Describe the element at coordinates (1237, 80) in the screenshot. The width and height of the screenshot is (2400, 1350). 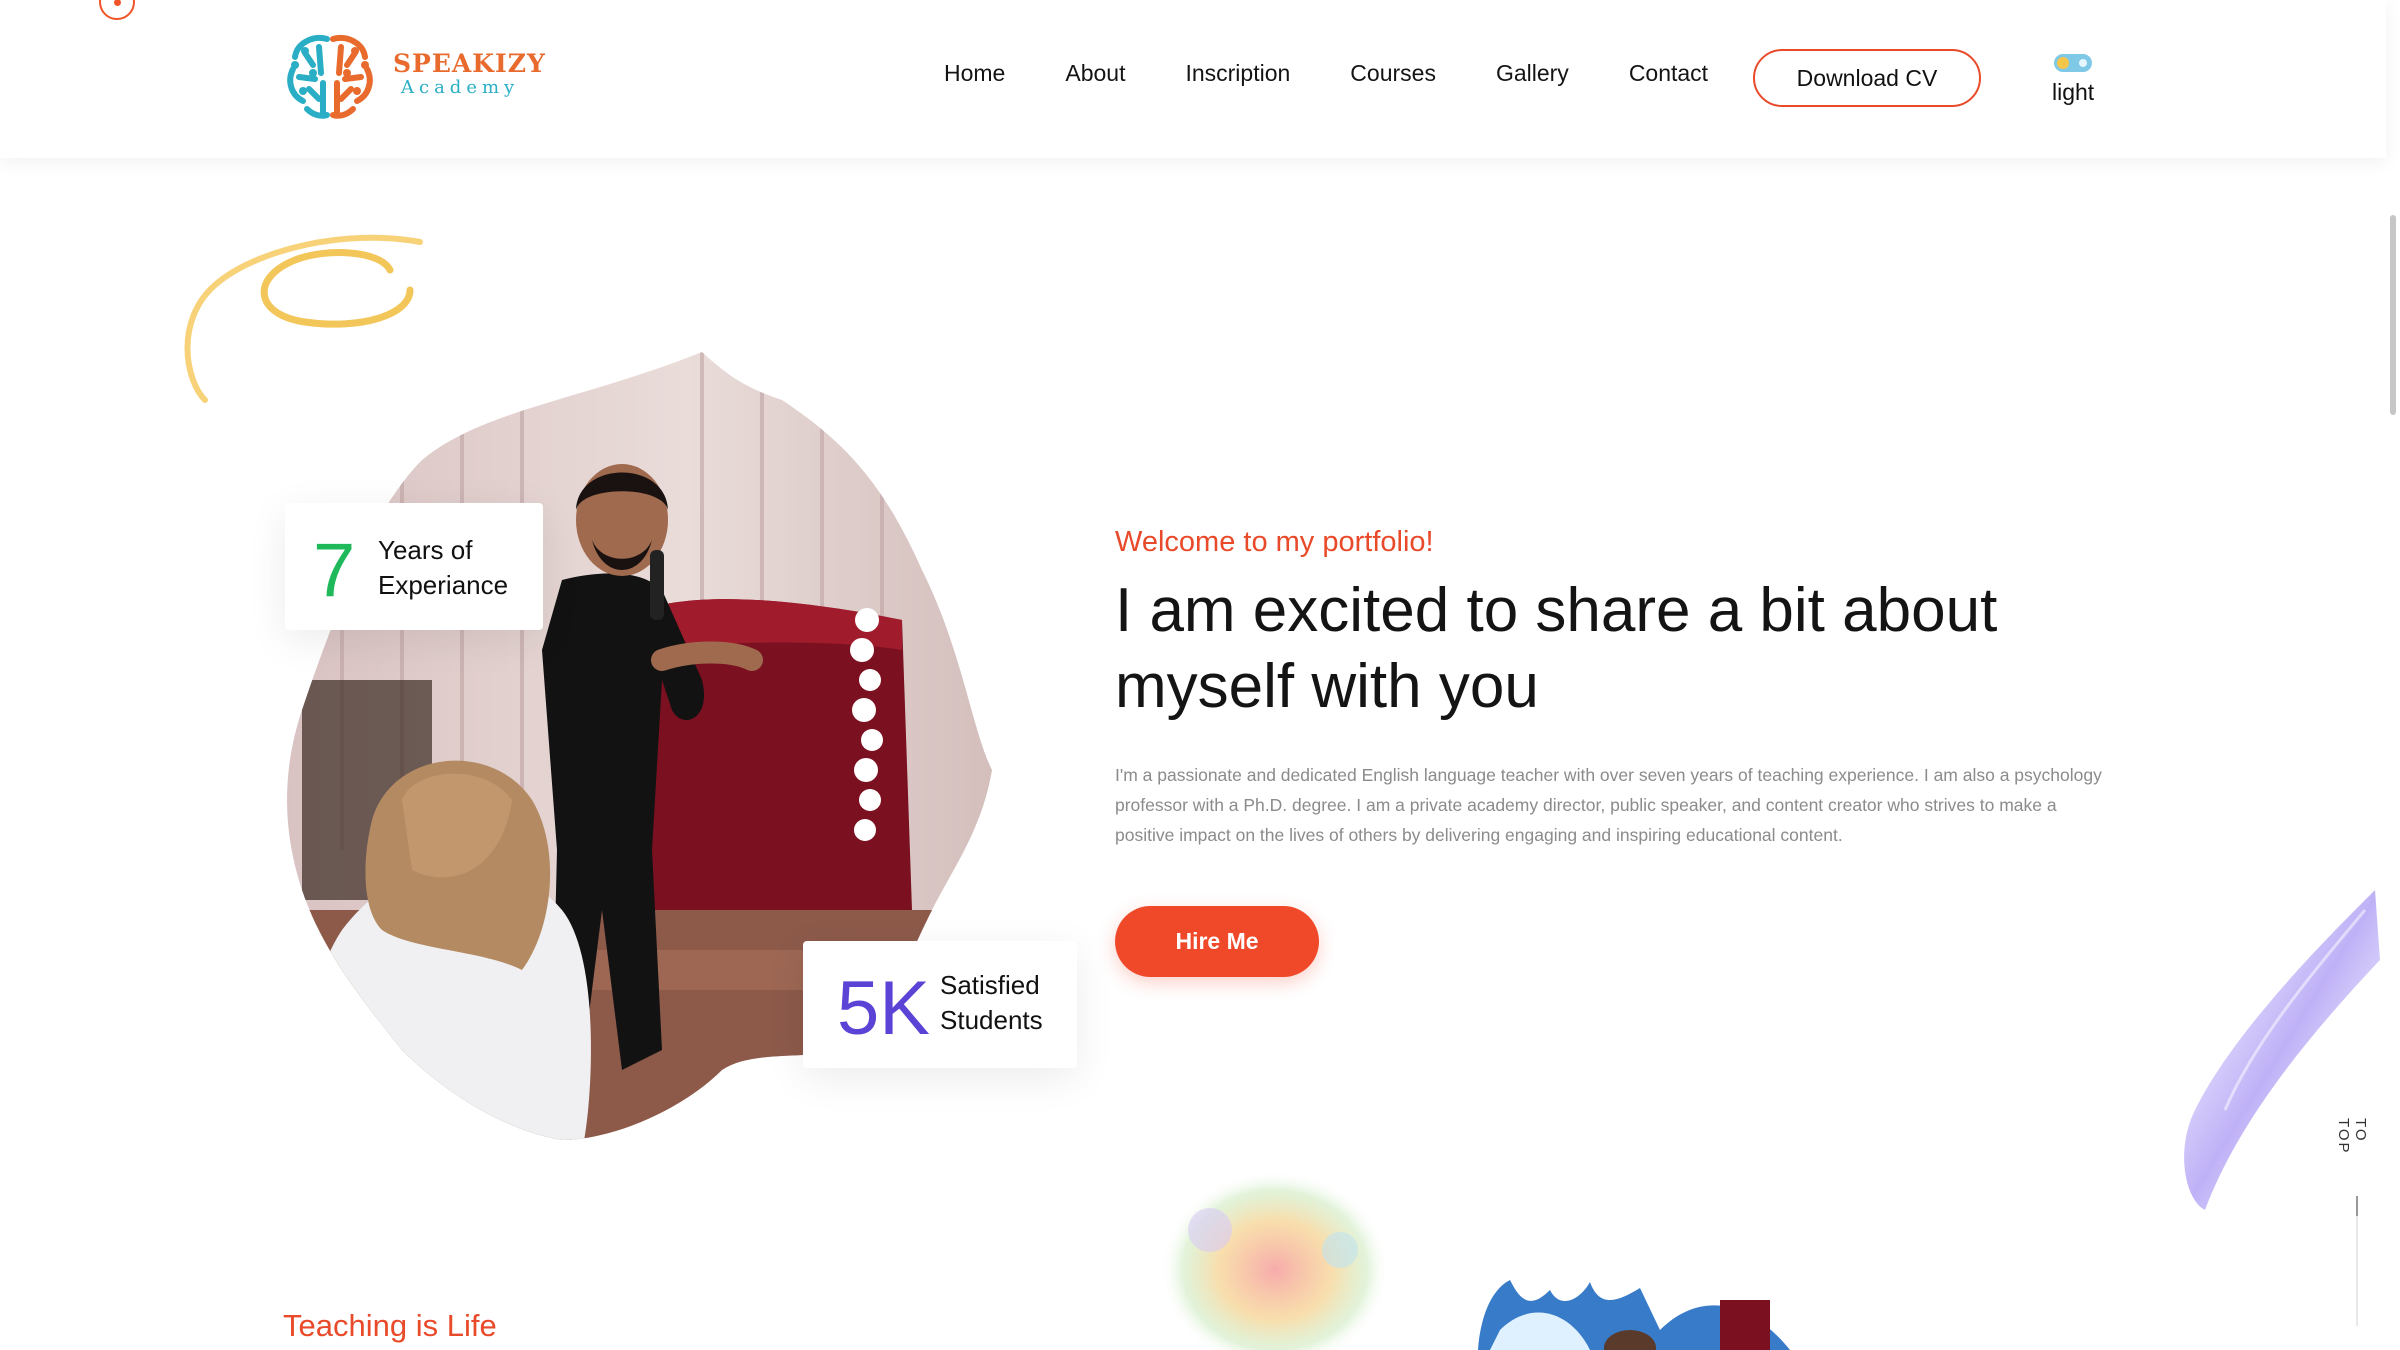
I see `nav-inscription: Inscription` at that location.